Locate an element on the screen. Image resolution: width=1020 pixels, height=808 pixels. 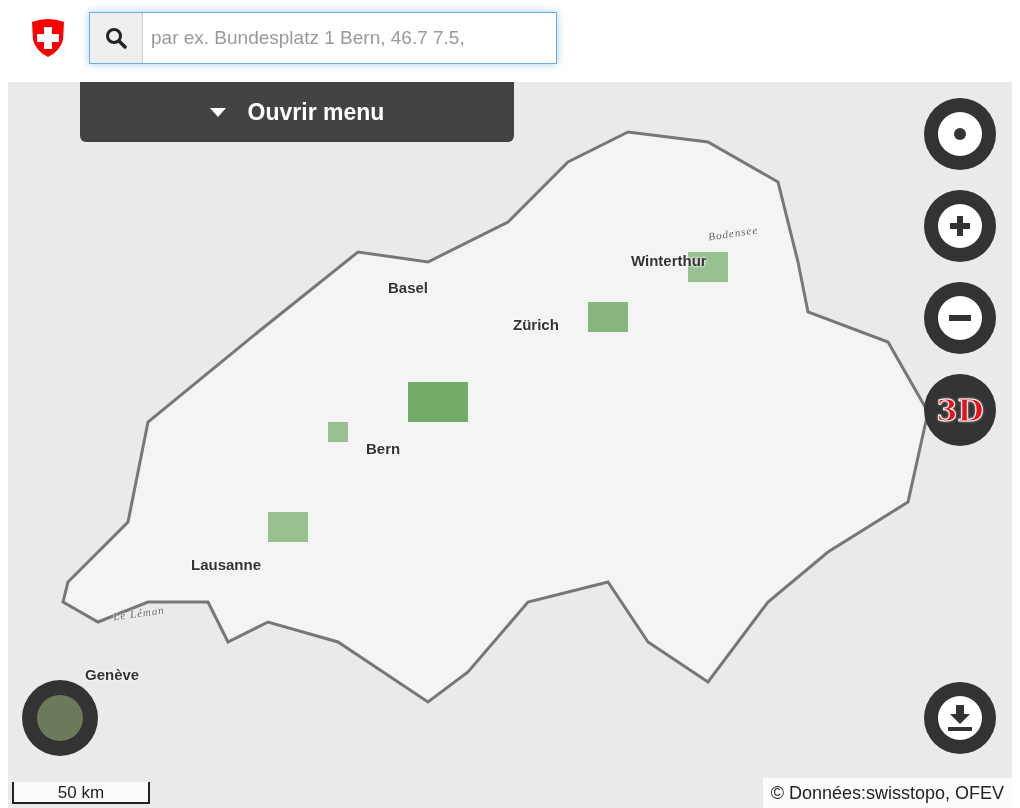
search-icon is located at coordinates (116, 38).